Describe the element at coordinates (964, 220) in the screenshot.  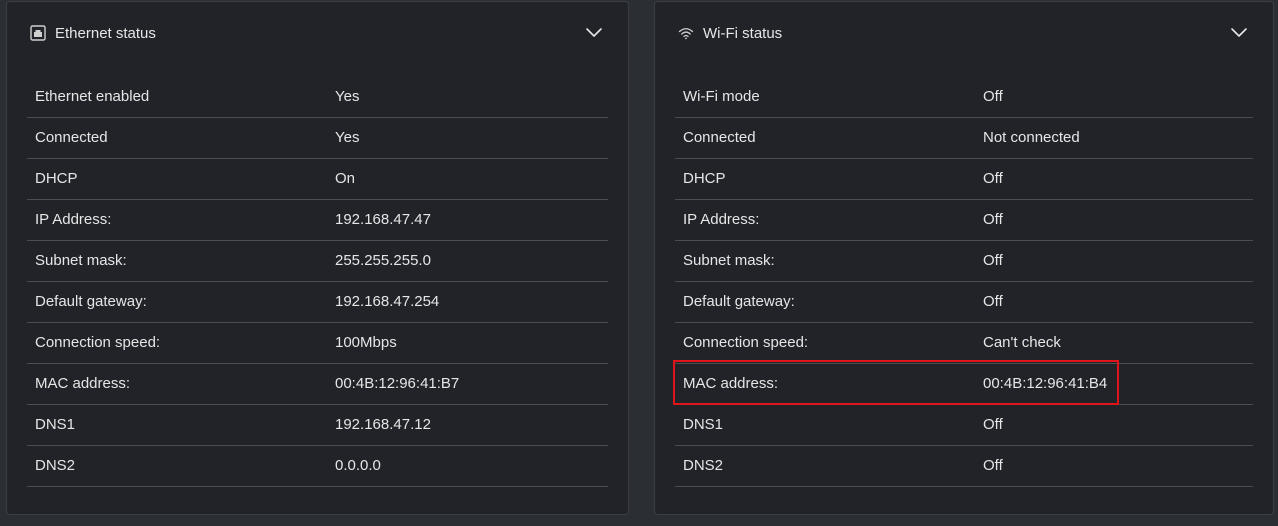
I see `table-row: IP Address: Off` at that location.